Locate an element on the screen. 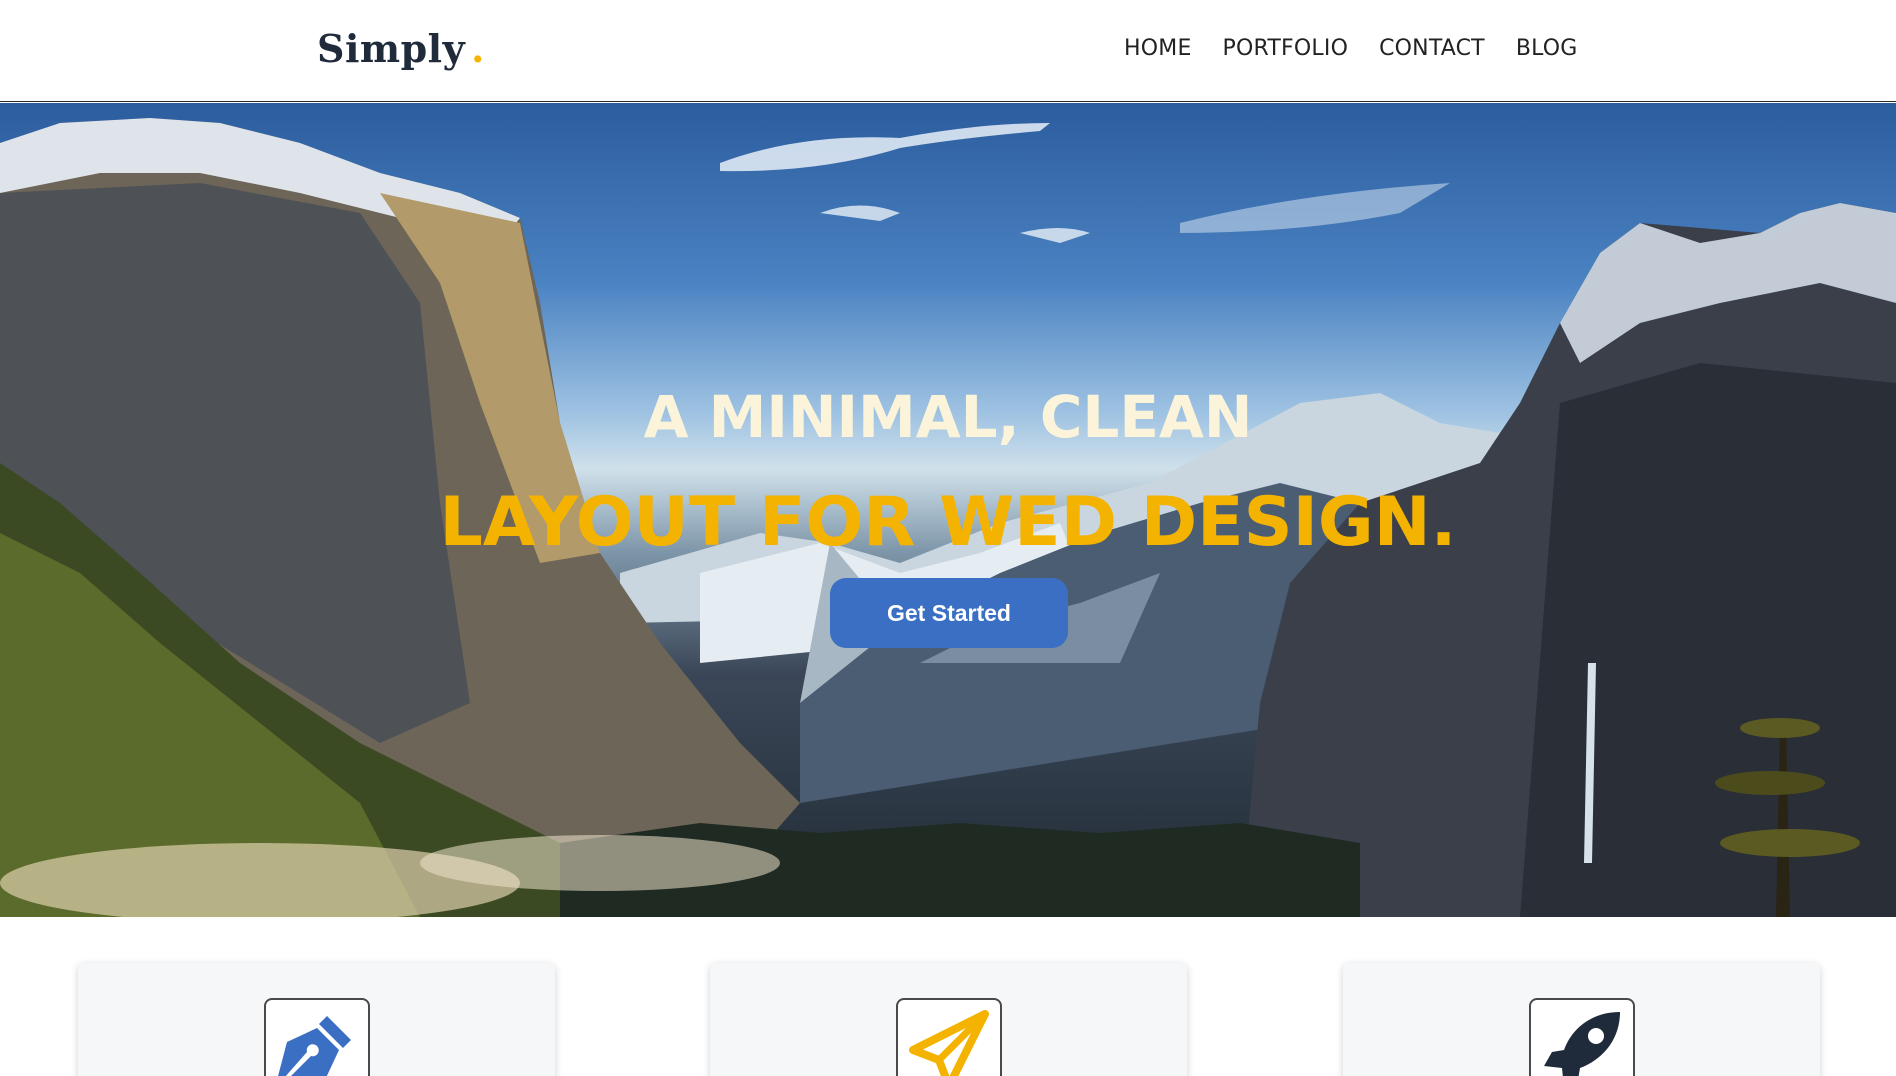  nav-home-link: HOME is located at coordinates (1158, 48).